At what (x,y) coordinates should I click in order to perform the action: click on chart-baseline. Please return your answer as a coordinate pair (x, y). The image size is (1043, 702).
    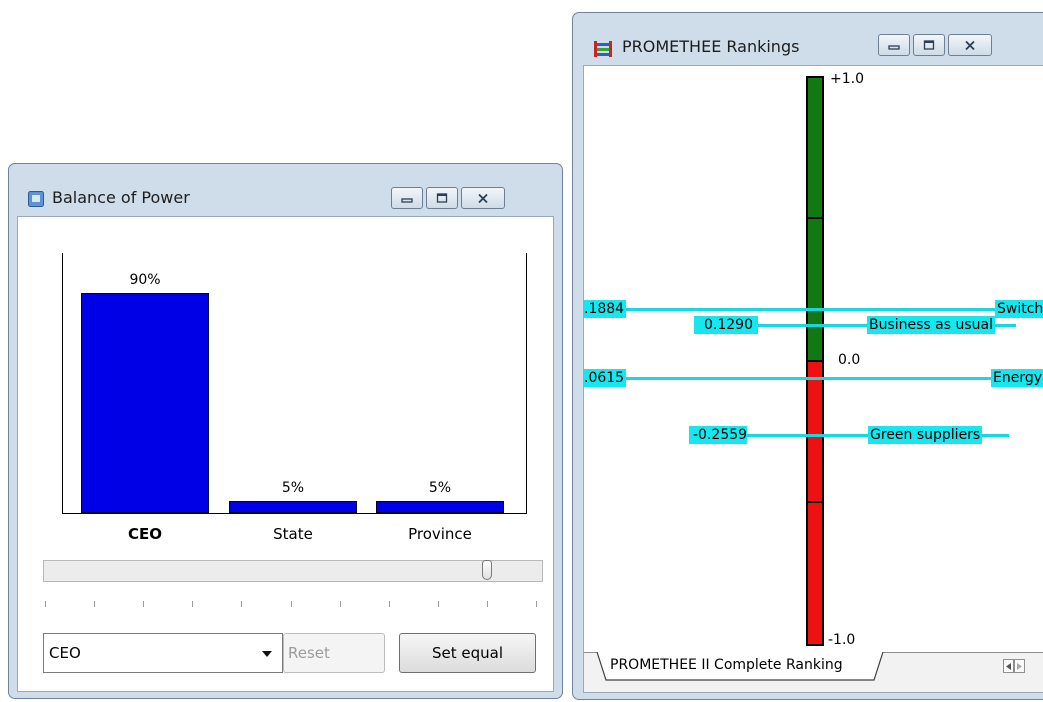
    Looking at the image, I should click on (294, 513).